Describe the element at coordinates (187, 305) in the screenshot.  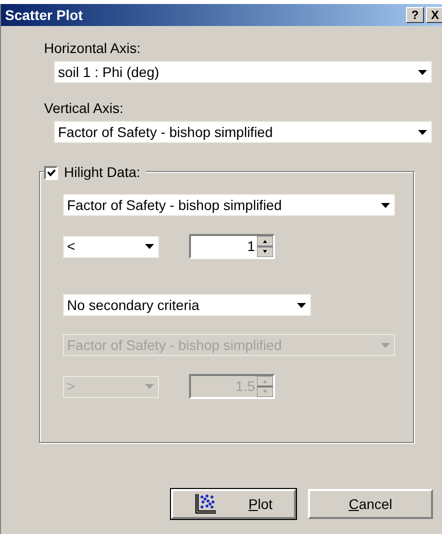
I see `secondary-criteria-dropdown: No secondary criteria` at that location.